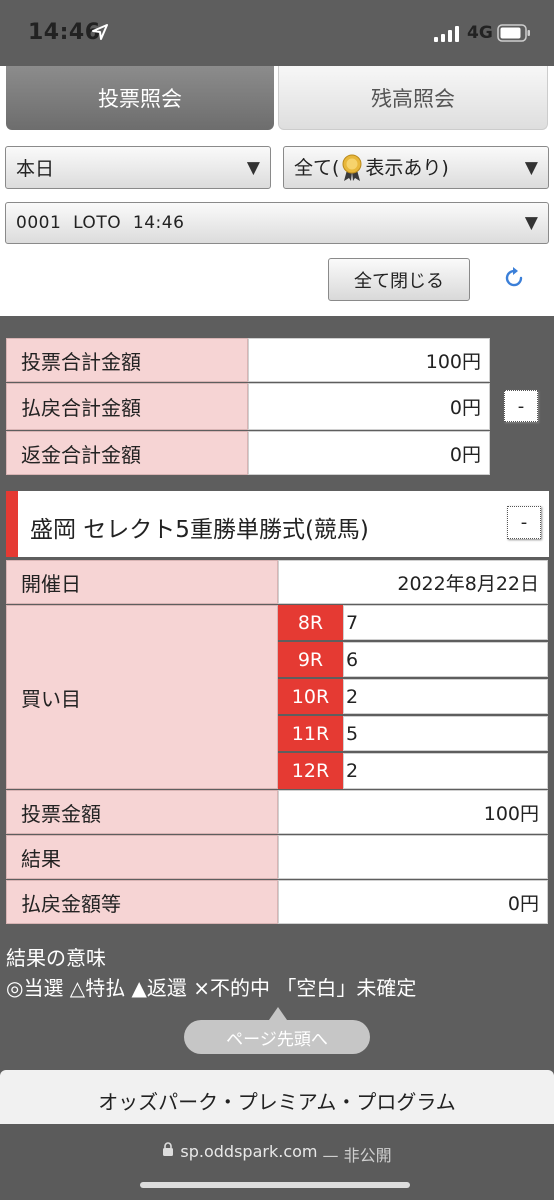 The image size is (554, 1200). Describe the element at coordinates (369, 406) in the screenshot. I see `total-payout-value: 0円` at that location.